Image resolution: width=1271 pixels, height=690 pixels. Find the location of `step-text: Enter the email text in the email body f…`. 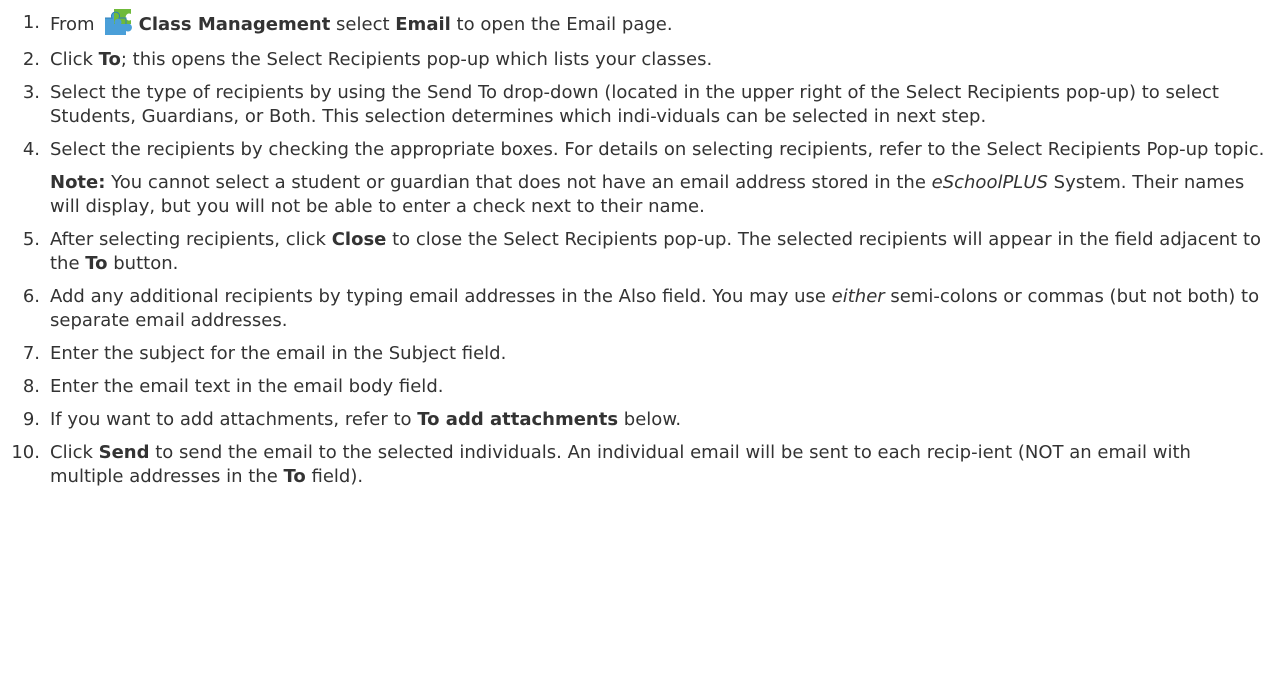

step-text: Enter the email text in the email body f… is located at coordinates (247, 386).